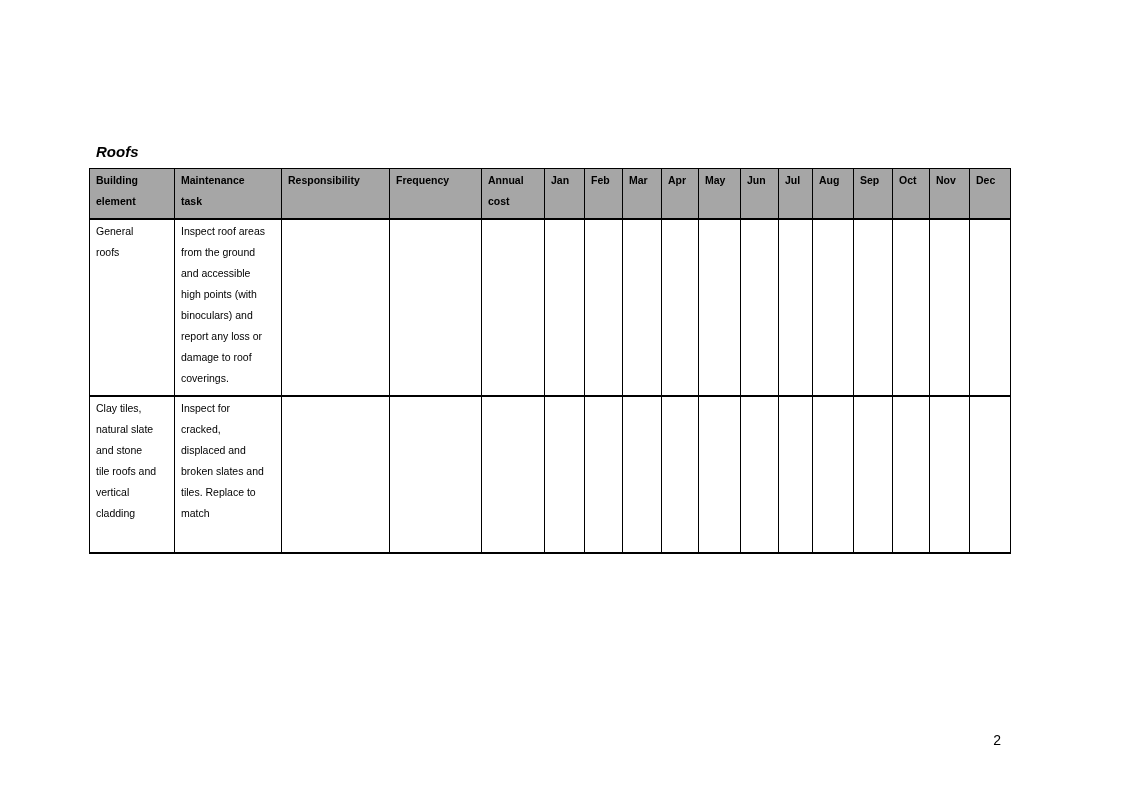  I want to click on column-header: Jul, so click(795, 193).